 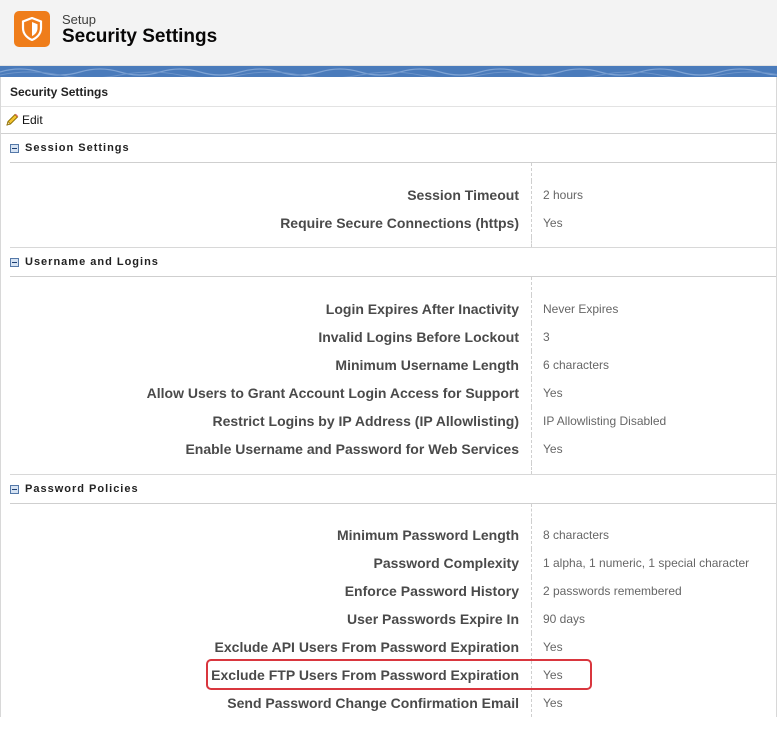 I want to click on field-value: 2 passwords remembered, so click(x=612, y=591).